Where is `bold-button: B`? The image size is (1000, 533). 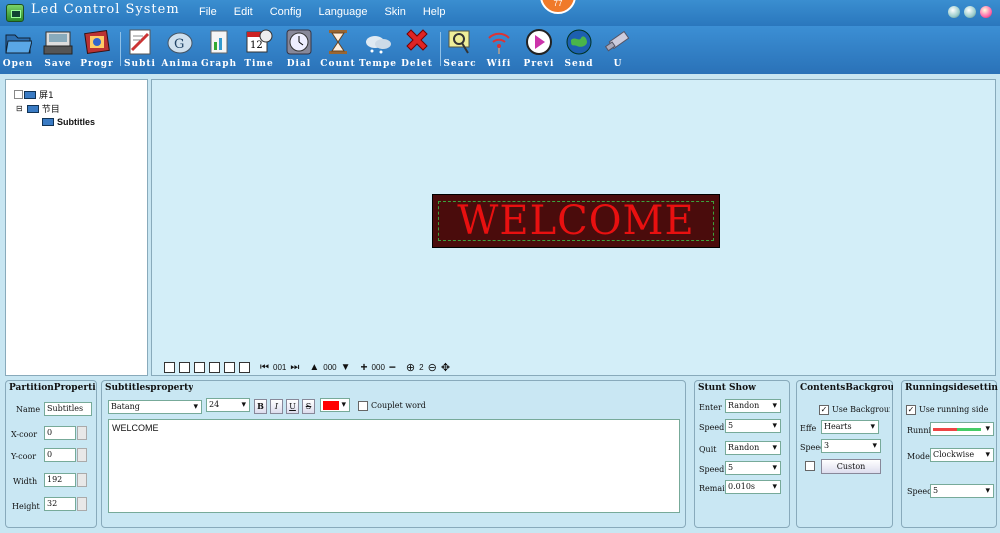 bold-button: B is located at coordinates (260, 406).